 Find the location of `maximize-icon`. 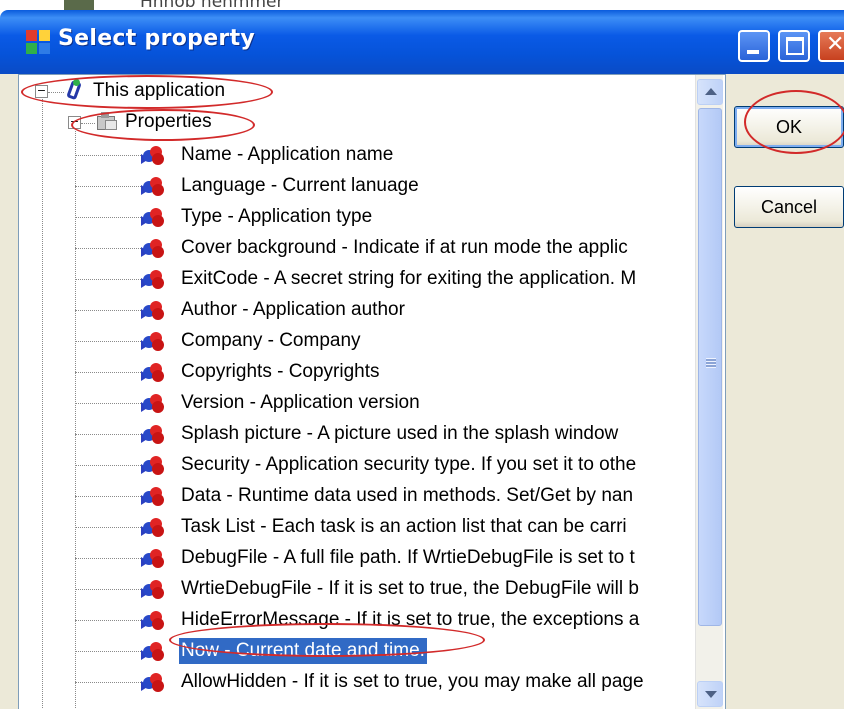

maximize-icon is located at coordinates (795, 46).